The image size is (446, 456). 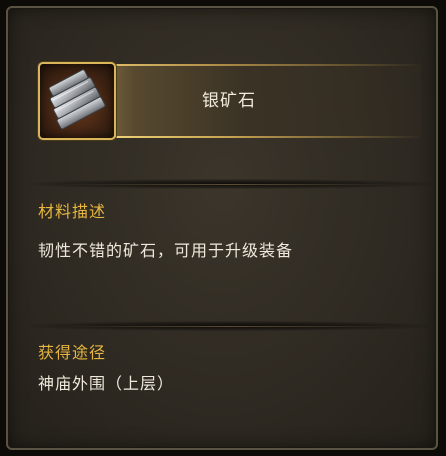 I want to click on description-heading: 材料描述, so click(x=72, y=211).